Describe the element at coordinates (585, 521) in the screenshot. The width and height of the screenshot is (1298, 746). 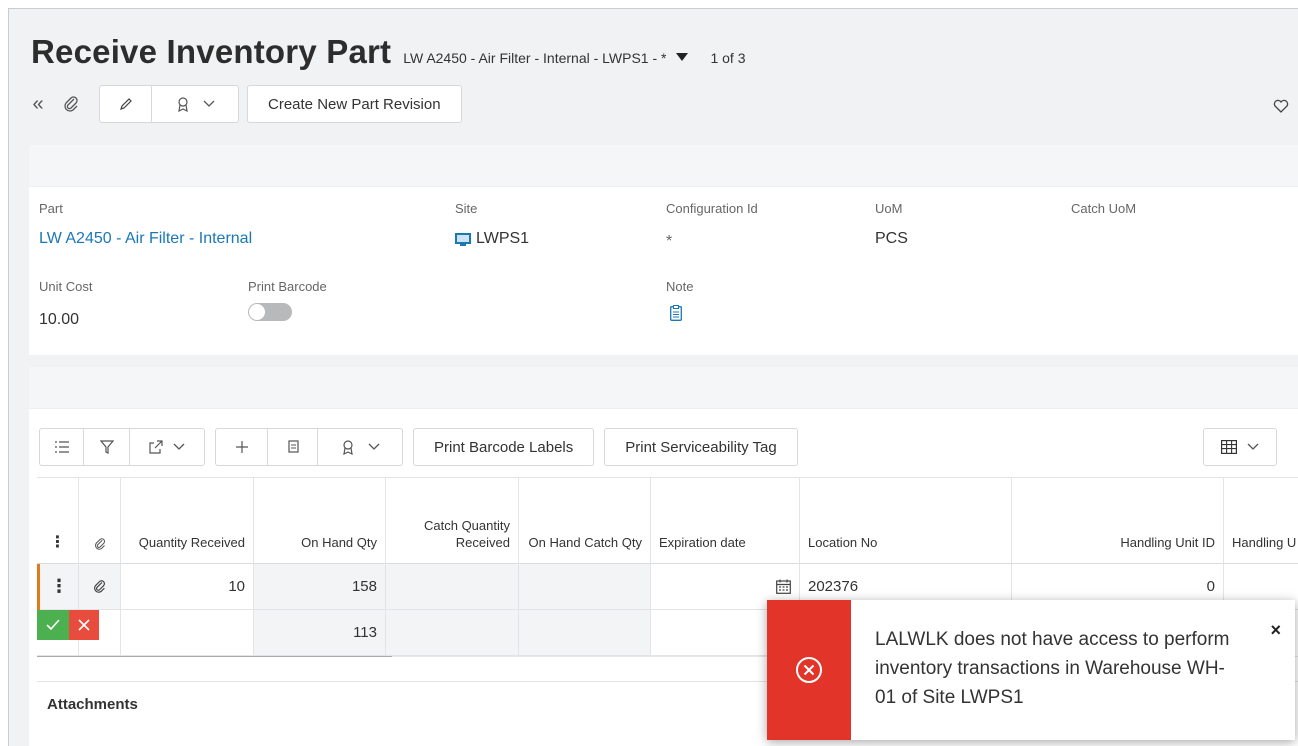
I see `col-on-hand-catch-qty: On Hand Catch Qty` at that location.